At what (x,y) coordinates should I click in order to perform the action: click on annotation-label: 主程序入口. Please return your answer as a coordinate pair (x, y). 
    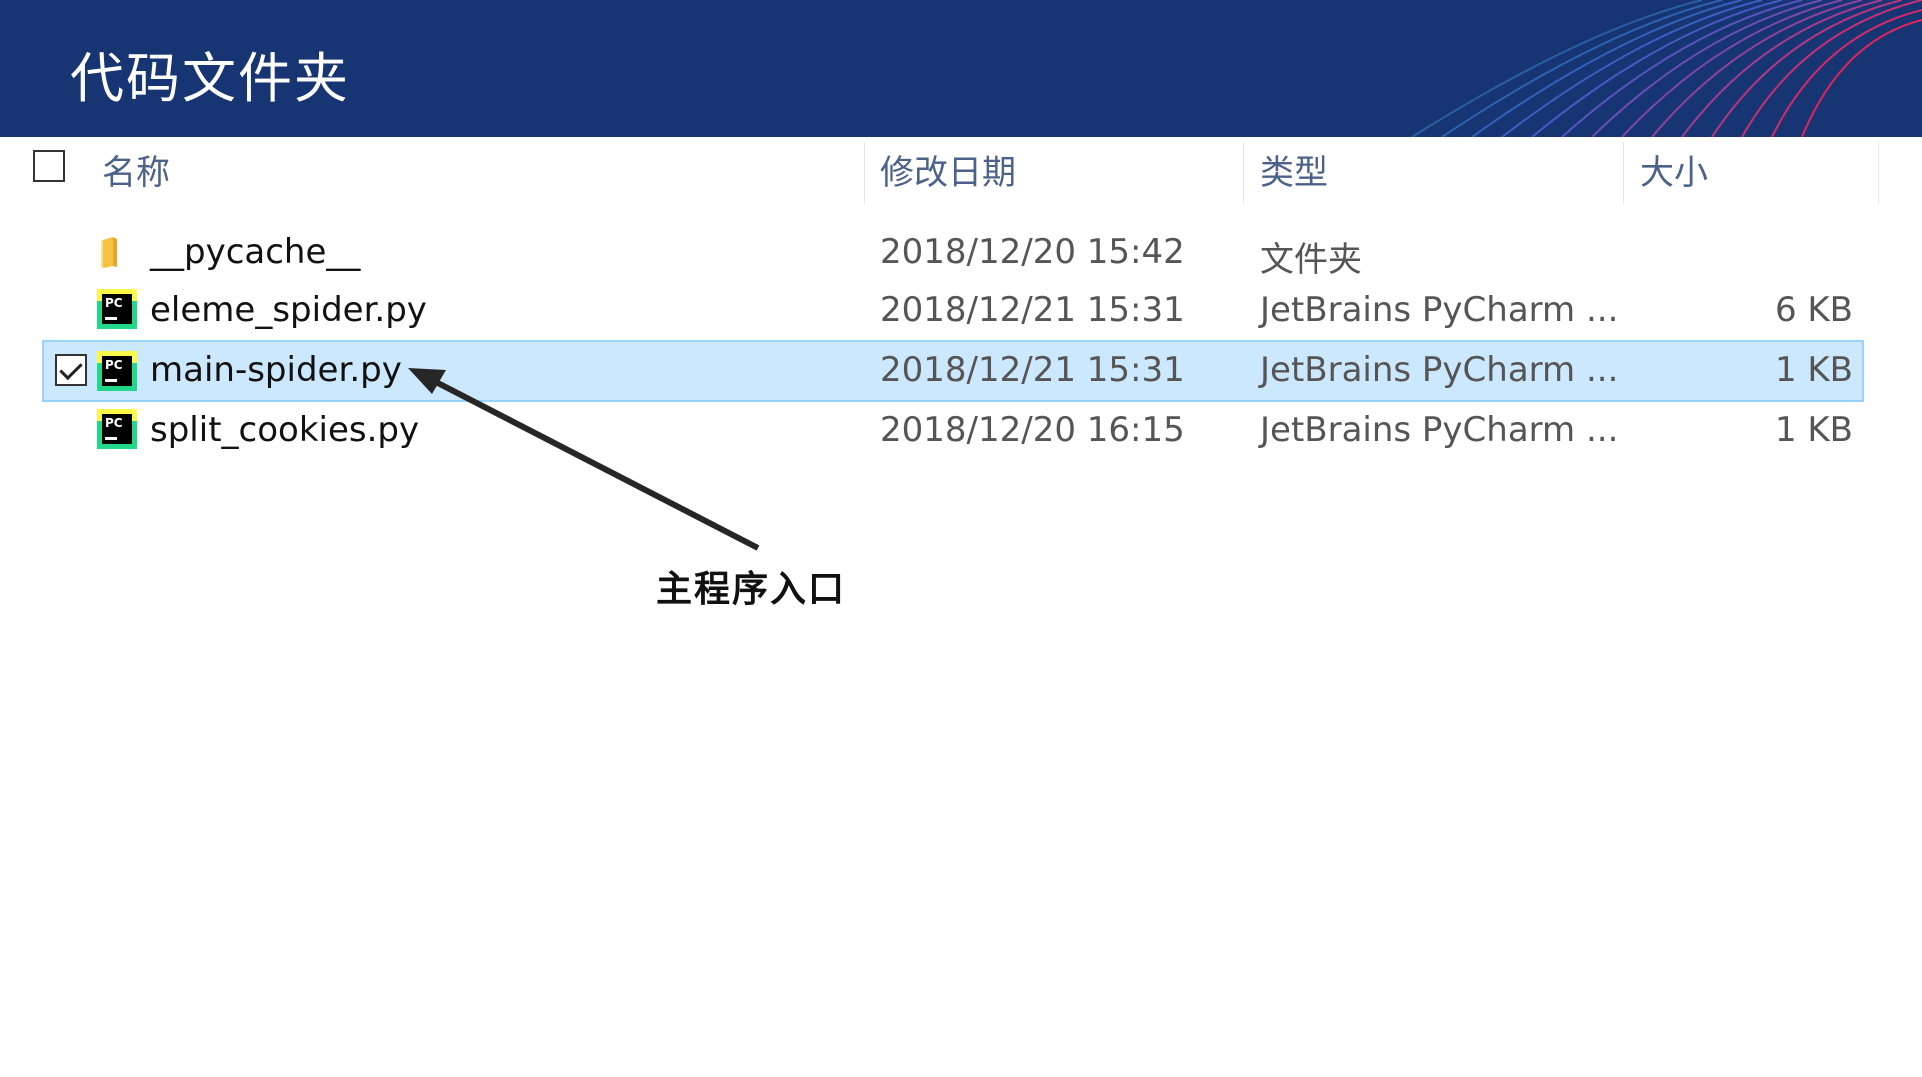
    Looking at the image, I should click on (751, 589).